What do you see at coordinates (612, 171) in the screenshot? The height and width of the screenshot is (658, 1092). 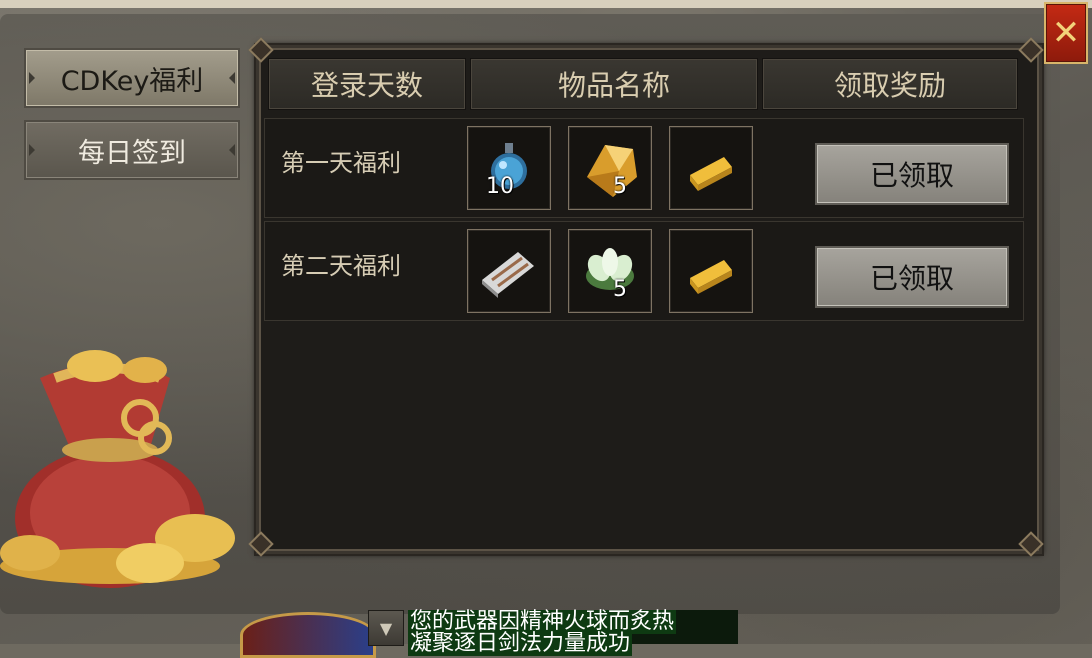 I see `gold-crystal-icon` at bounding box center [612, 171].